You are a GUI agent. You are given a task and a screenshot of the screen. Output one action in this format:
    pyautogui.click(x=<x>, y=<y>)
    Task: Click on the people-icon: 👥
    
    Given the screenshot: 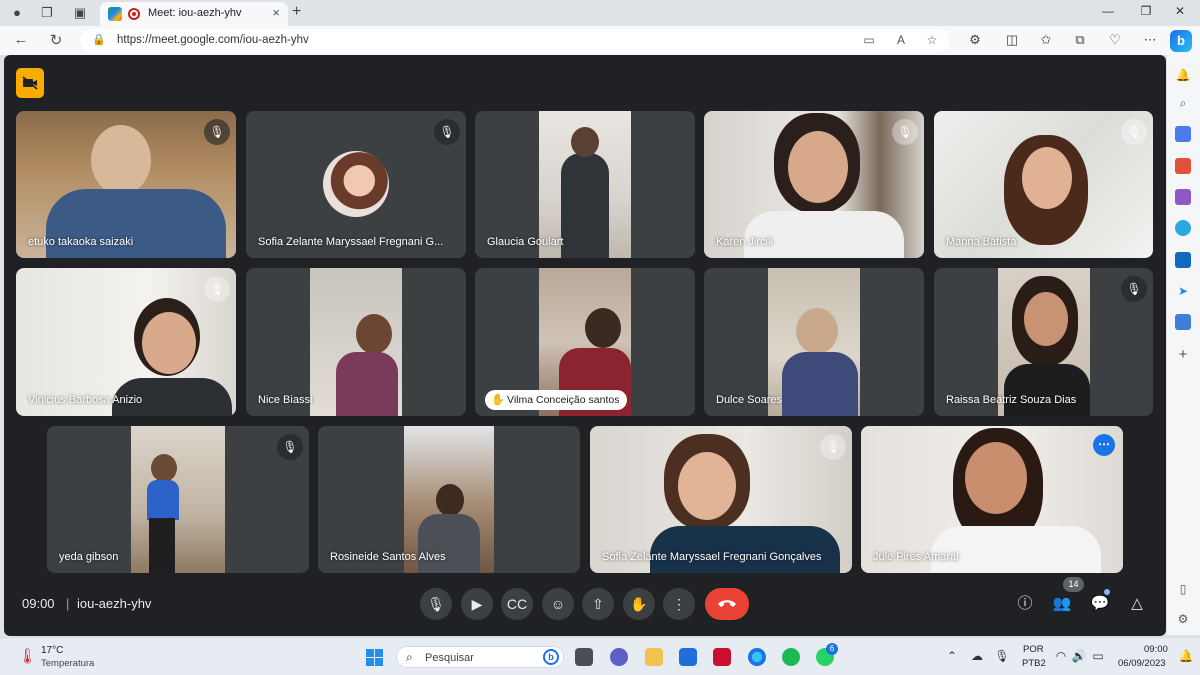 What is the action you would take?
    pyautogui.click(x=1062, y=604)
    